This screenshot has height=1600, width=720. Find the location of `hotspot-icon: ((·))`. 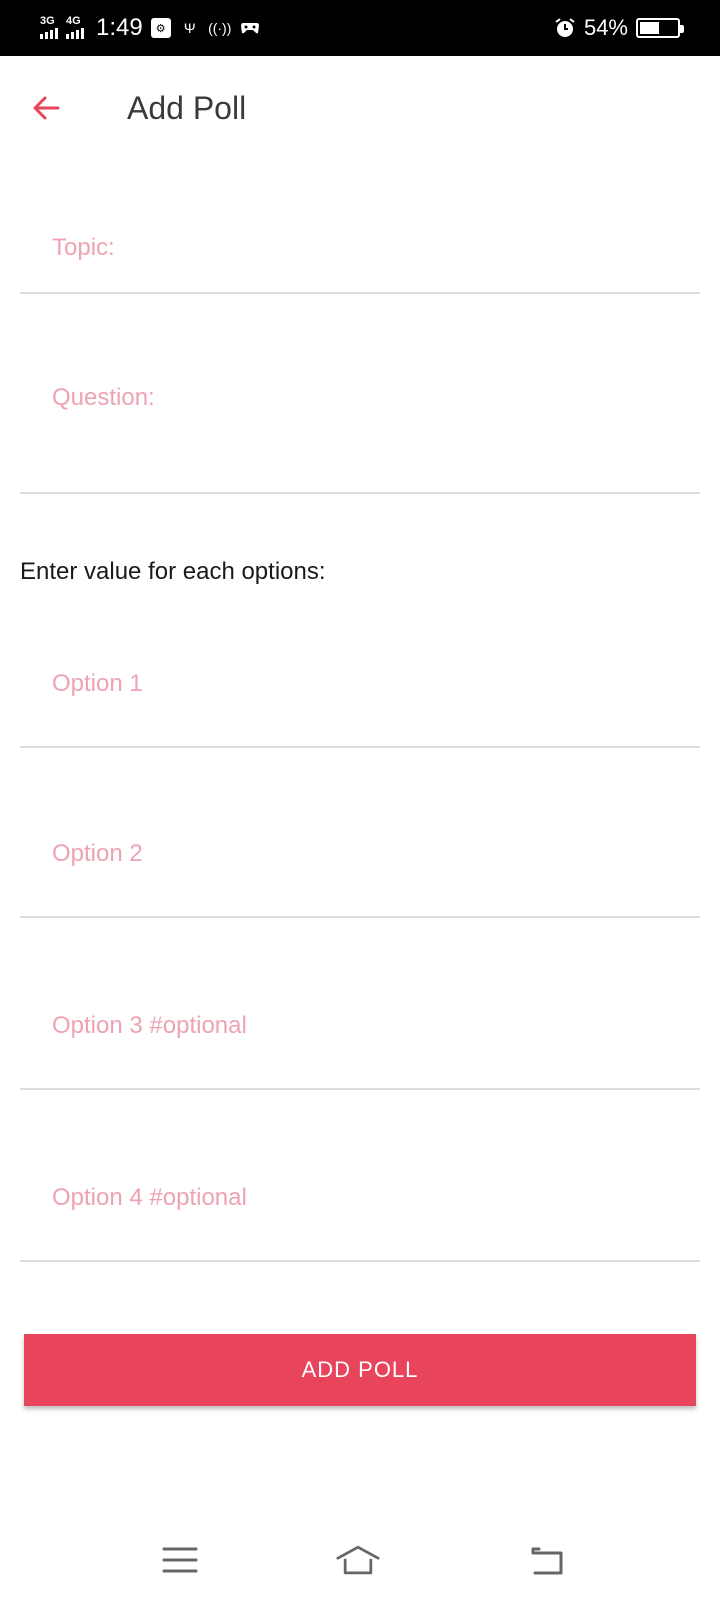

hotspot-icon: ((·)) is located at coordinates (220, 28).